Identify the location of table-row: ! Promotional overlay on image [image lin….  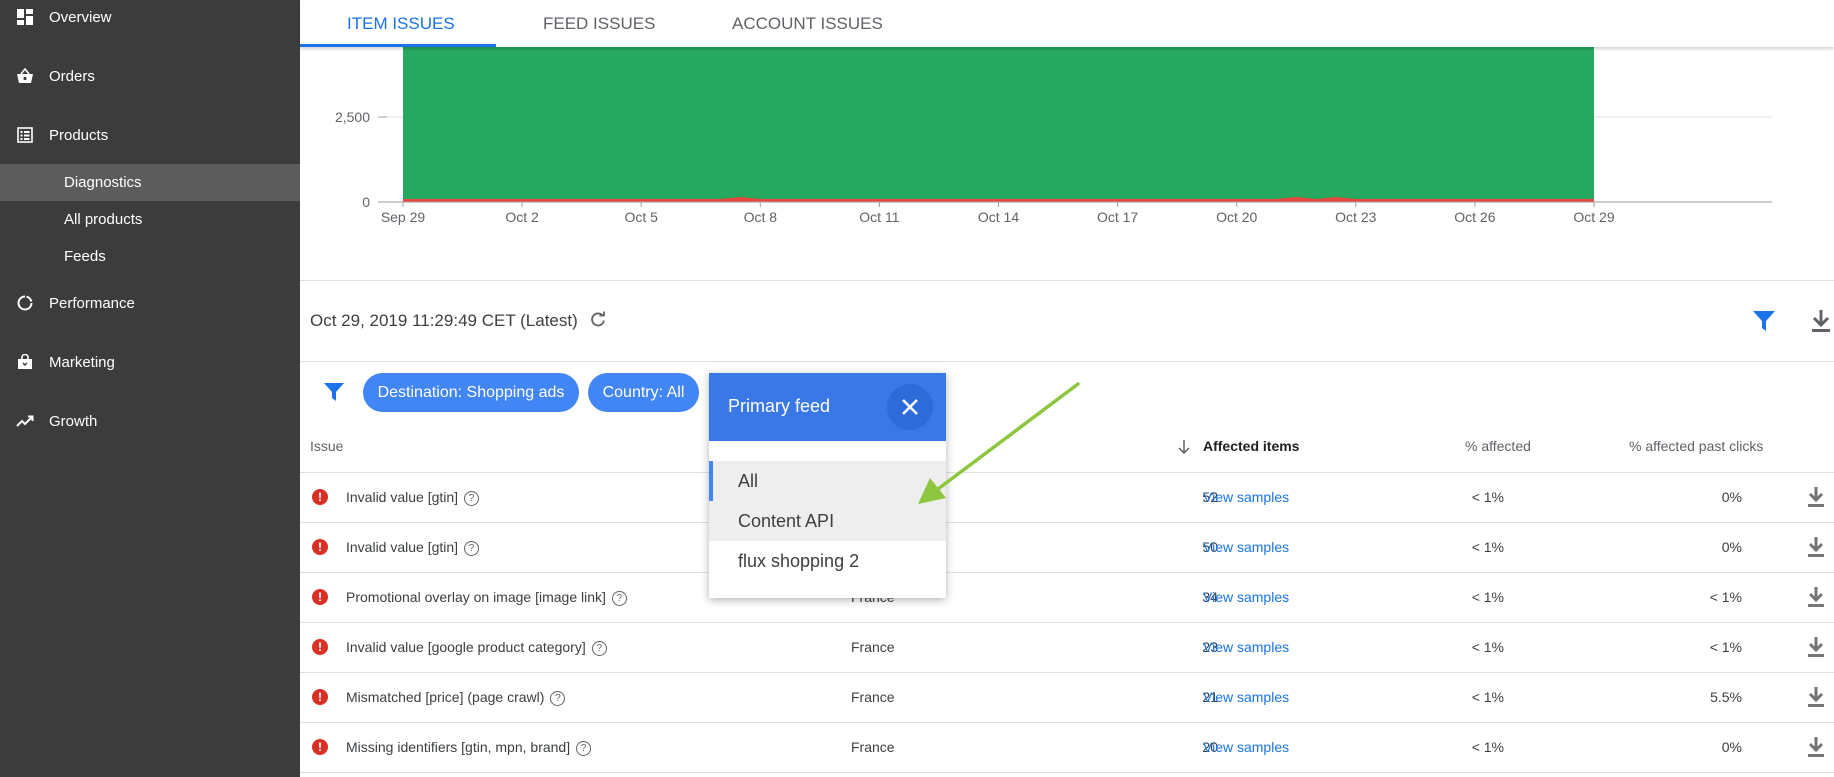
(1067, 598).